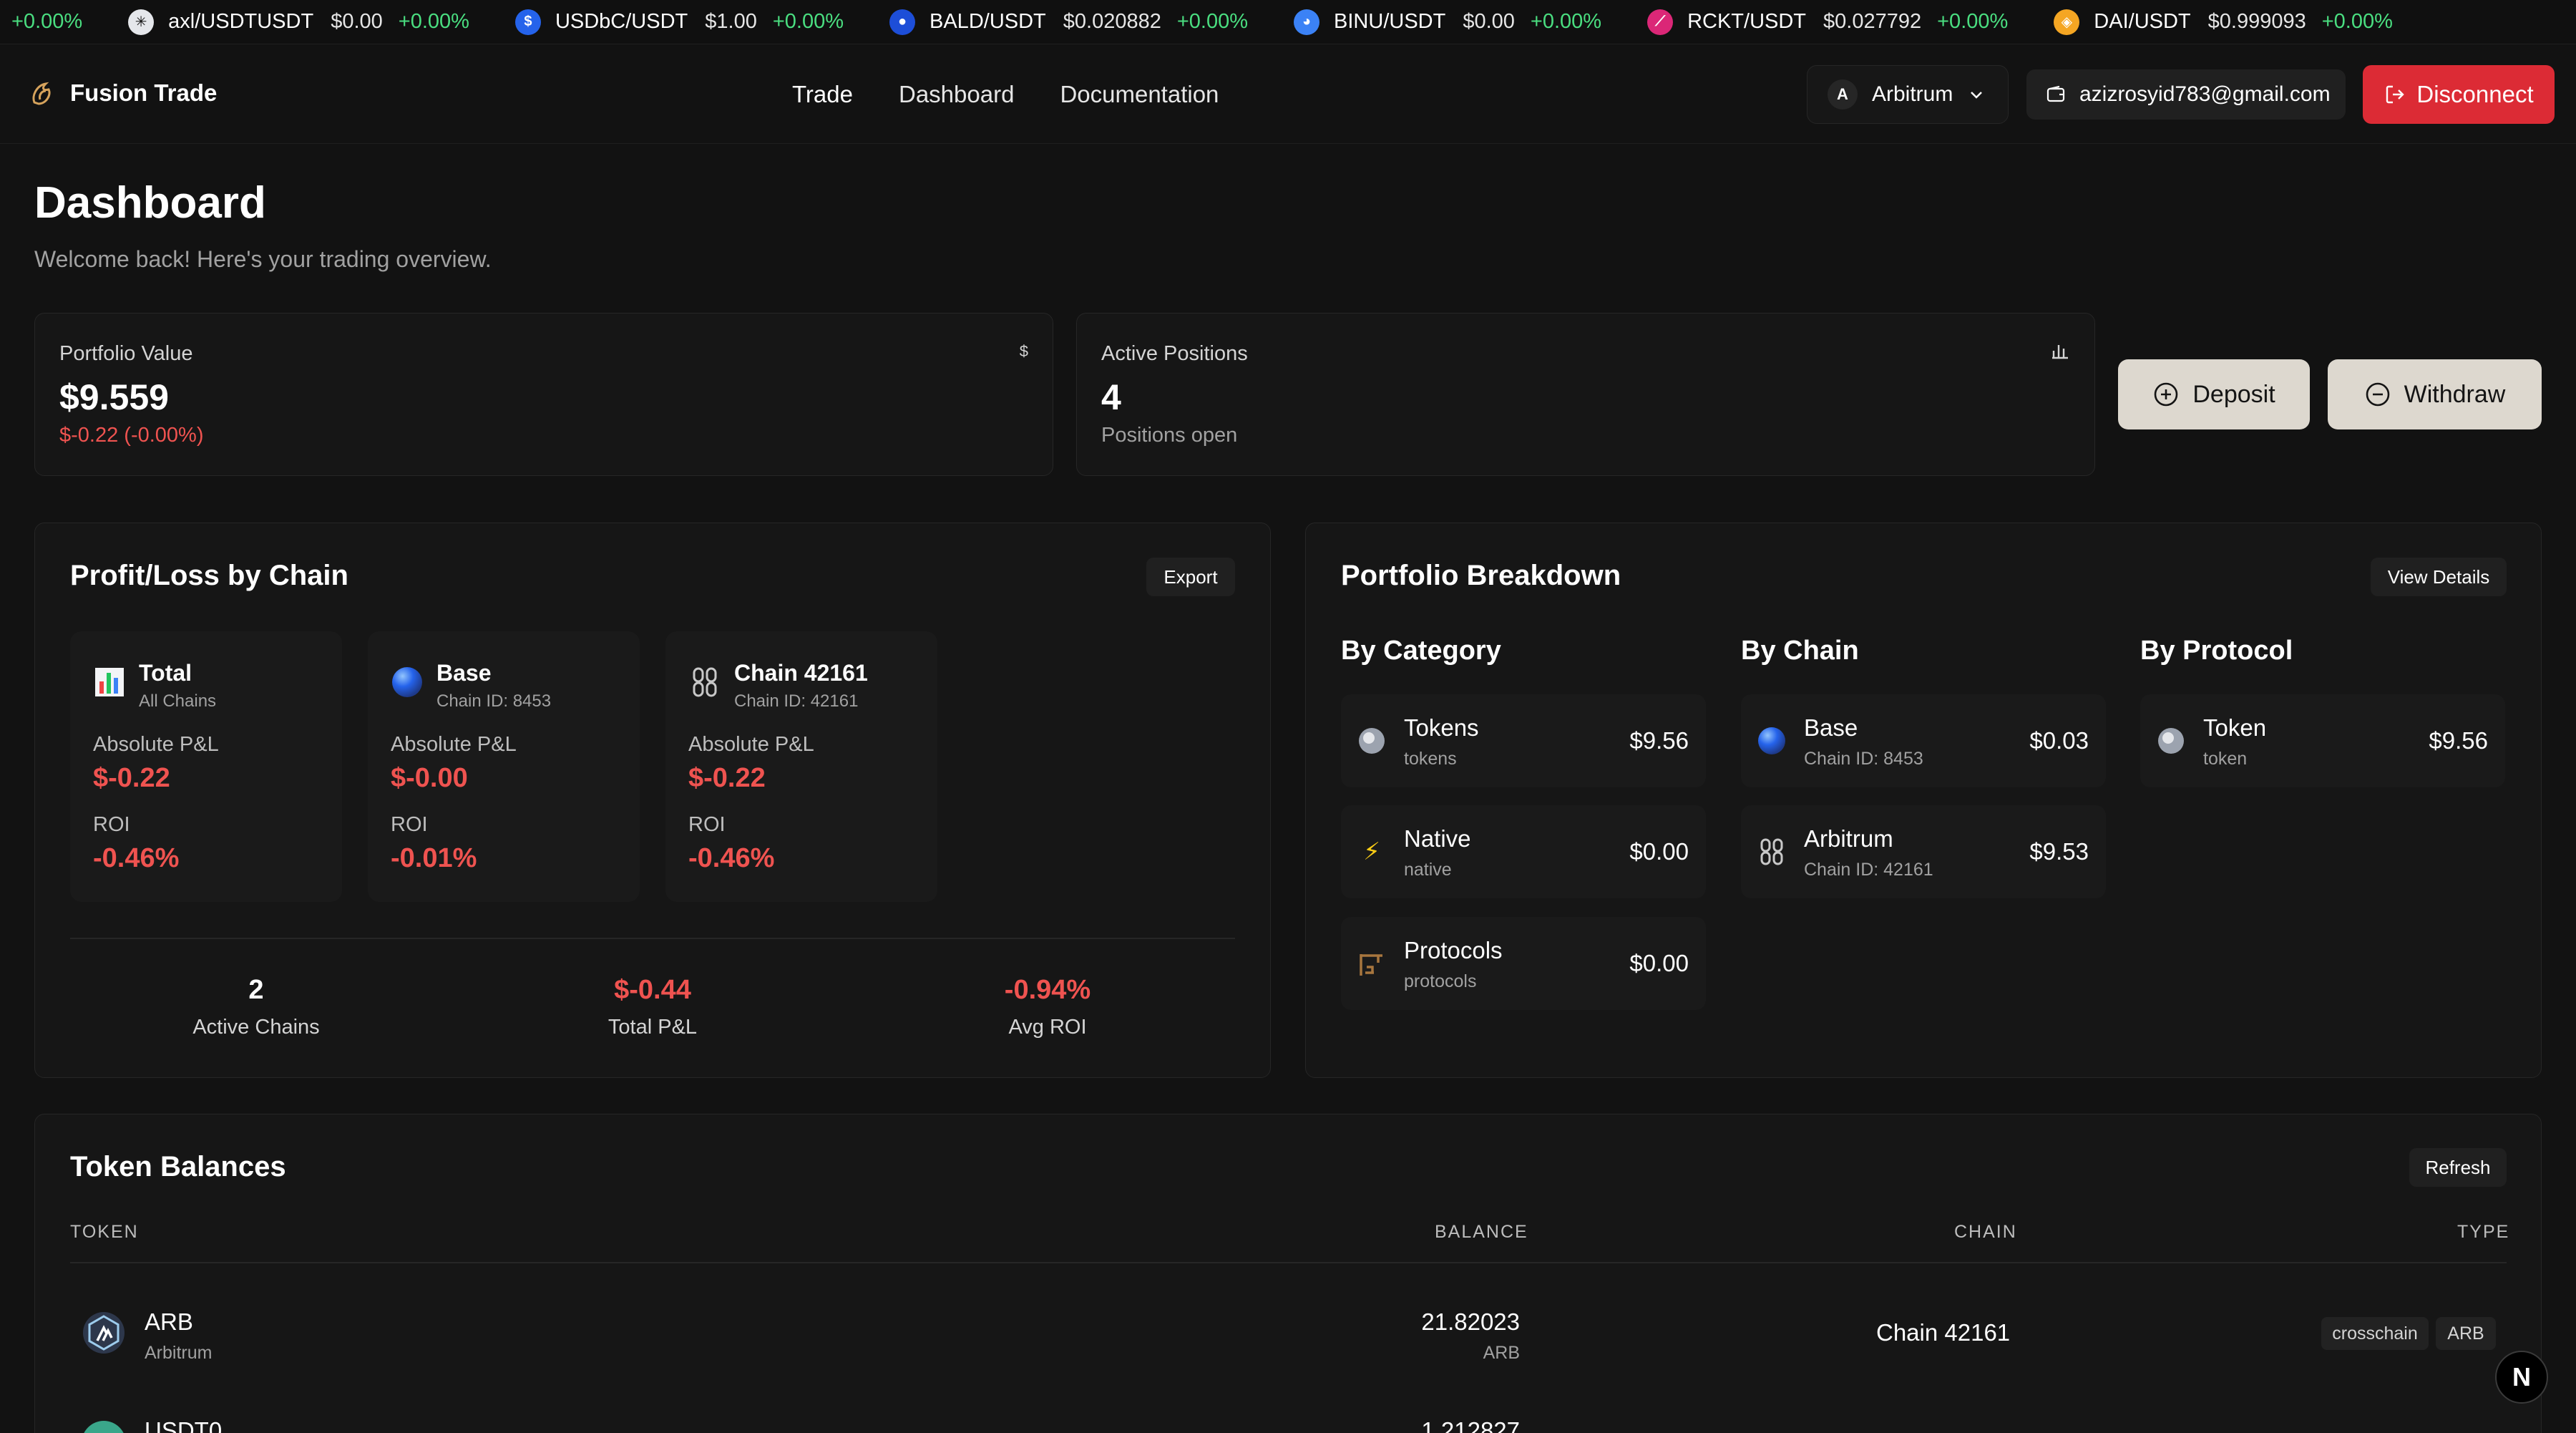 Image resolution: width=2576 pixels, height=1433 pixels. I want to click on usdbc-coin-icon: $, so click(527, 22).